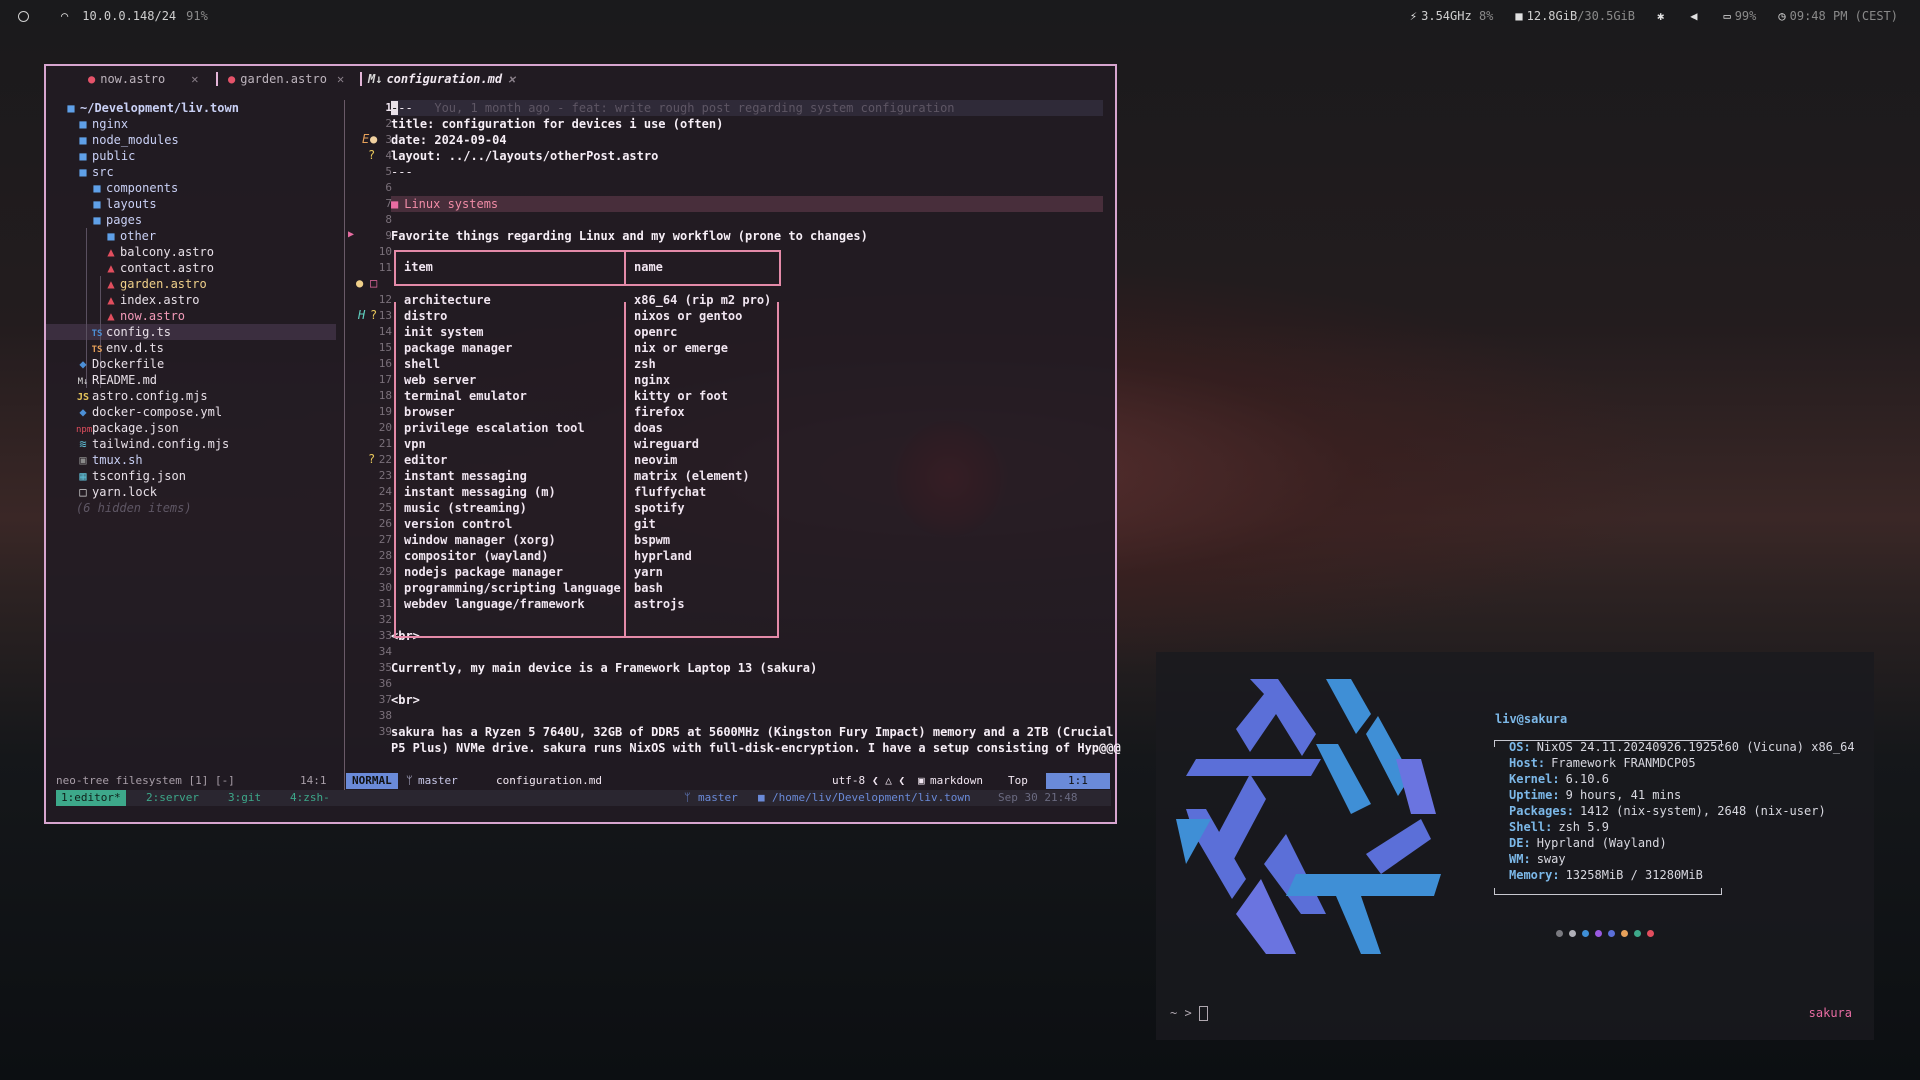 This screenshot has height=1080, width=1920. Describe the element at coordinates (244, 798) in the screenshot. I see `tmux-window: 3:git` at that location.